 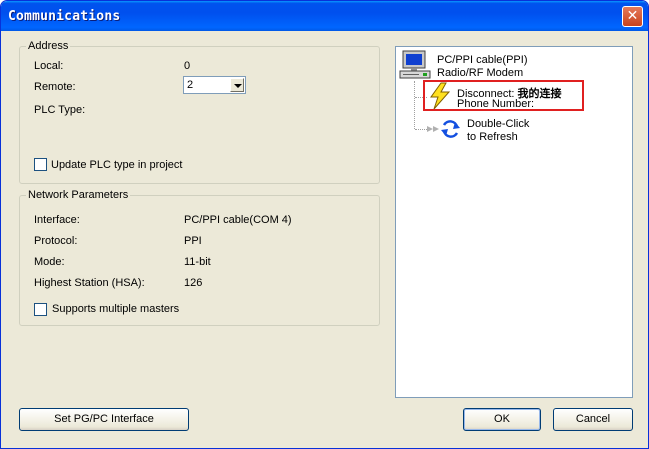 I want to click on chevron-down-icon, so click(x=237, y=85).